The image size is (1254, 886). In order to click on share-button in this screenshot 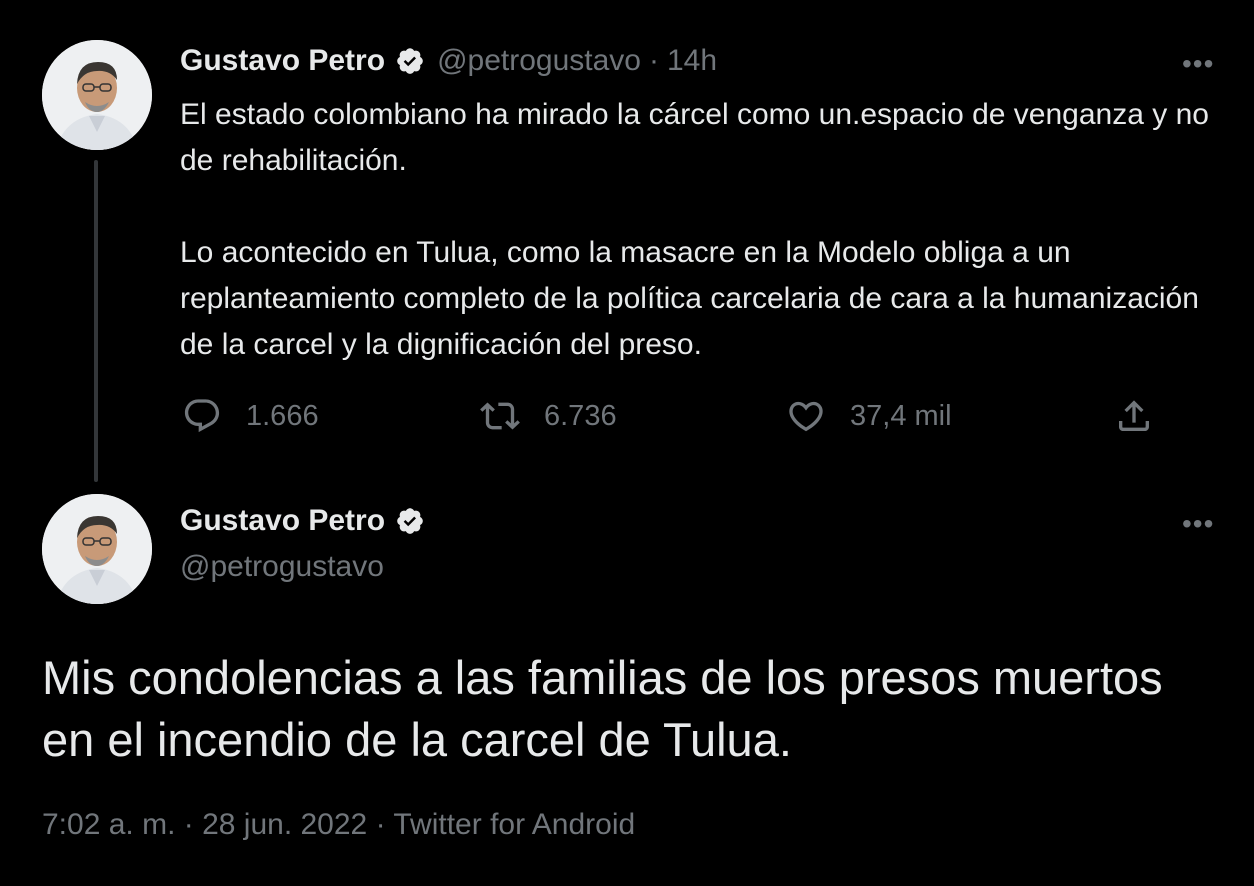, I will do `click(1134, 416)`.